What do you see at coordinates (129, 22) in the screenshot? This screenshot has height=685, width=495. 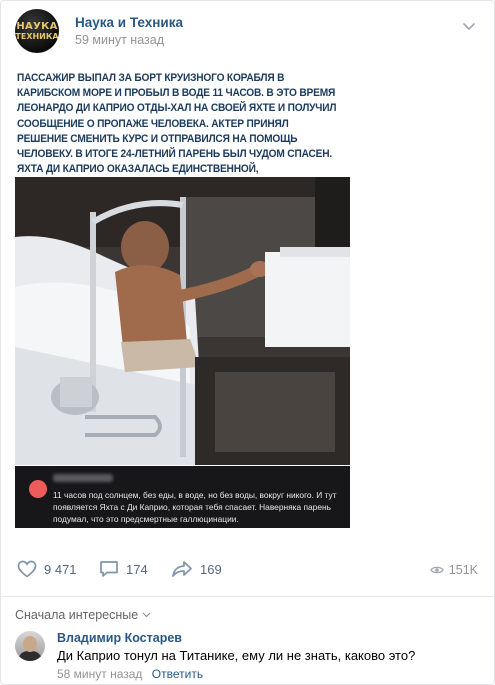 I see `group-name-link: Наука и Техника` at bounding box center [129, 22].